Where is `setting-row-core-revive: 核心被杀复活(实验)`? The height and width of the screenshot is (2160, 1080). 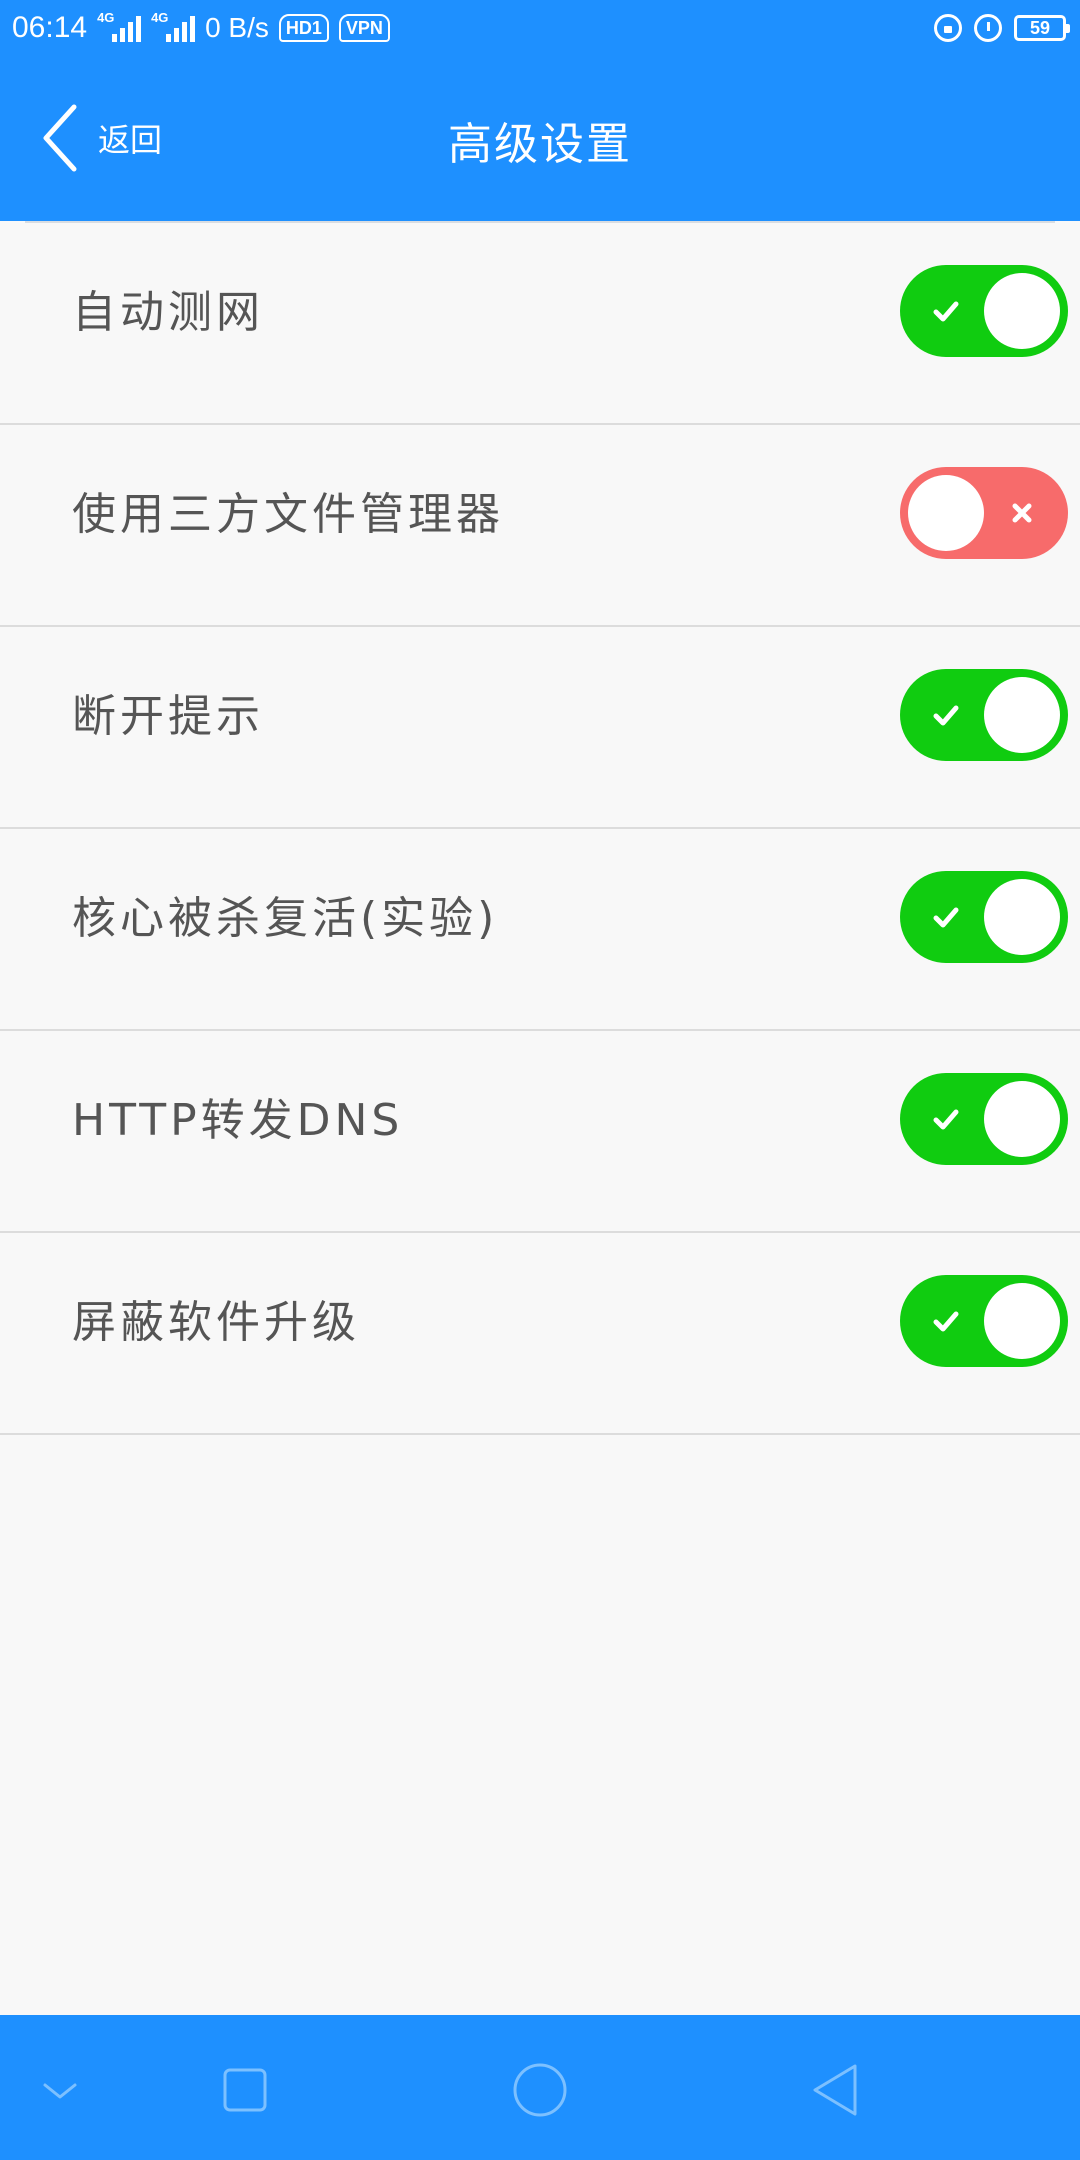
setting-row-core-revive: 核心被杀复活(实验) is located at coordinates (540, 930).